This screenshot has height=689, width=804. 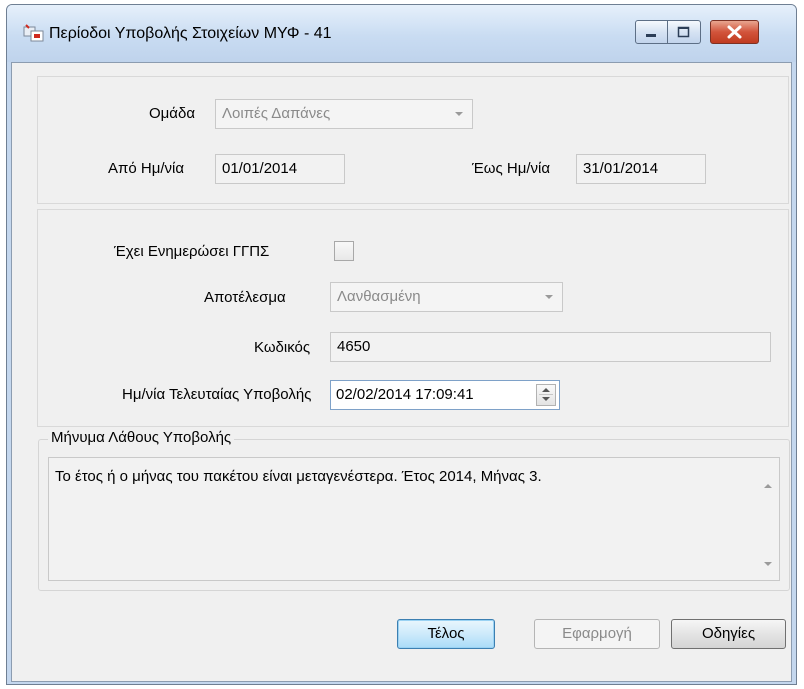 What do you see at coordinates (768, 519) in the screenshot?
I see `vertical-scrollbar` at bounding box center [768, 519].